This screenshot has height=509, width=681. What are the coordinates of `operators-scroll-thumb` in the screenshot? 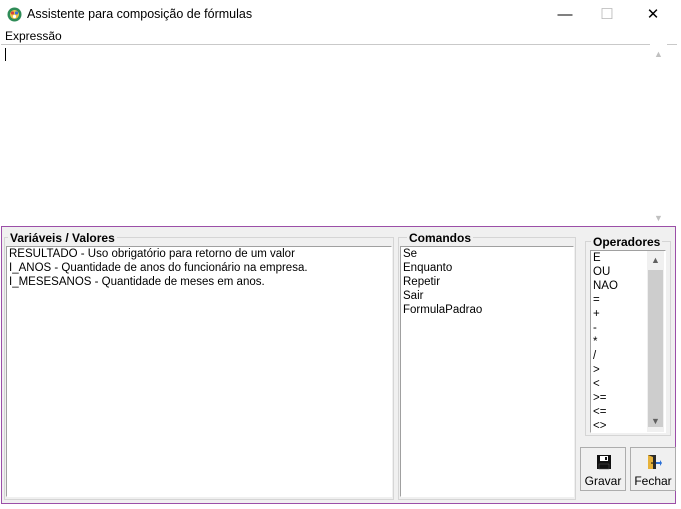 It's located at (655, 348).